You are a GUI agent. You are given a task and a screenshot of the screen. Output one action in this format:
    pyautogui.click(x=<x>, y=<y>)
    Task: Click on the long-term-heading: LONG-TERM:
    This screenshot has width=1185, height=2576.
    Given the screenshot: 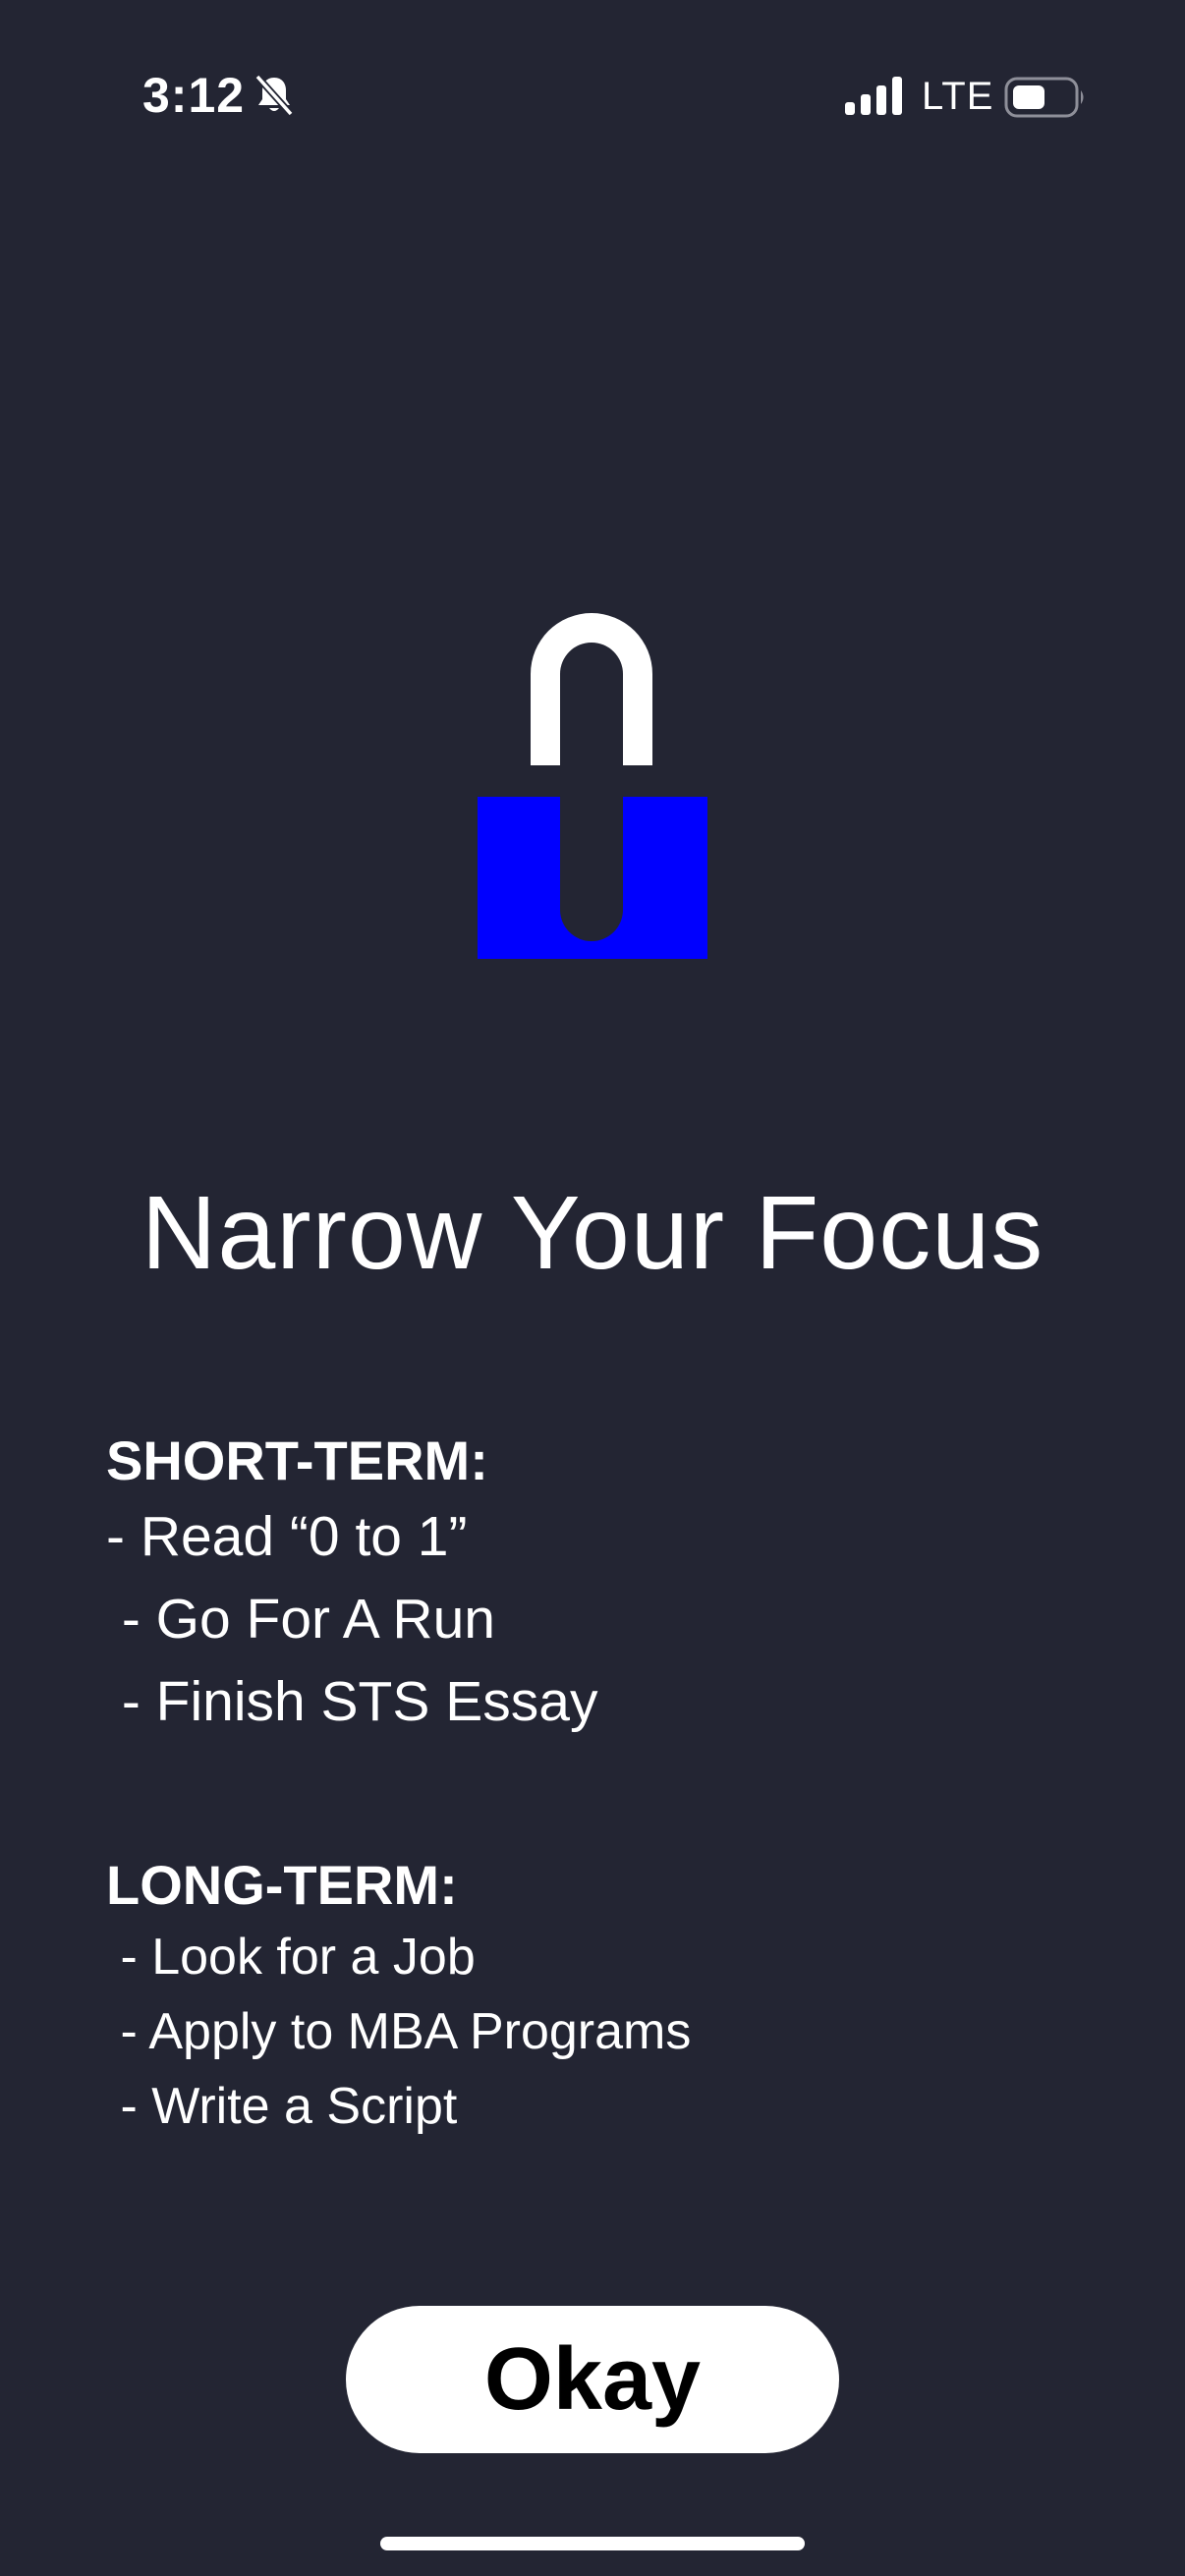 What is the action you would take?
    pyautogui.click(x=282, y=1885)
    